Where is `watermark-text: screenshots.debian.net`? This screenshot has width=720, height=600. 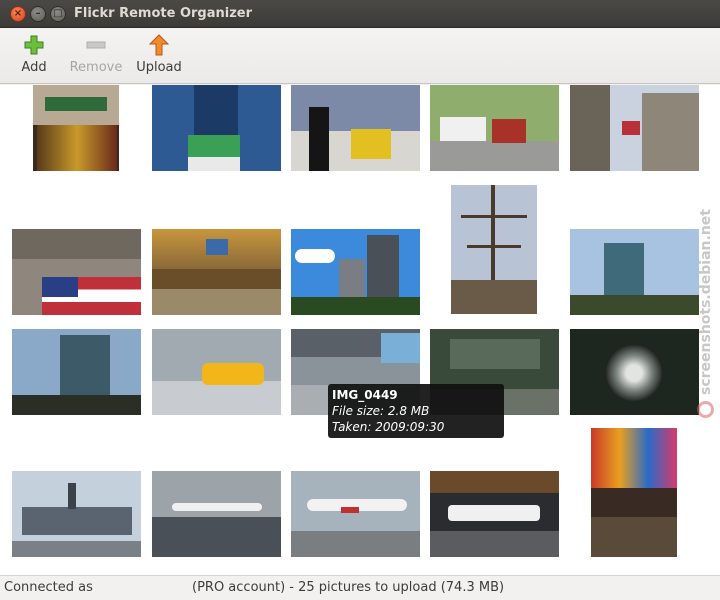
watermark-text: screenshots.debian.net is located at coordinates (706, 302).